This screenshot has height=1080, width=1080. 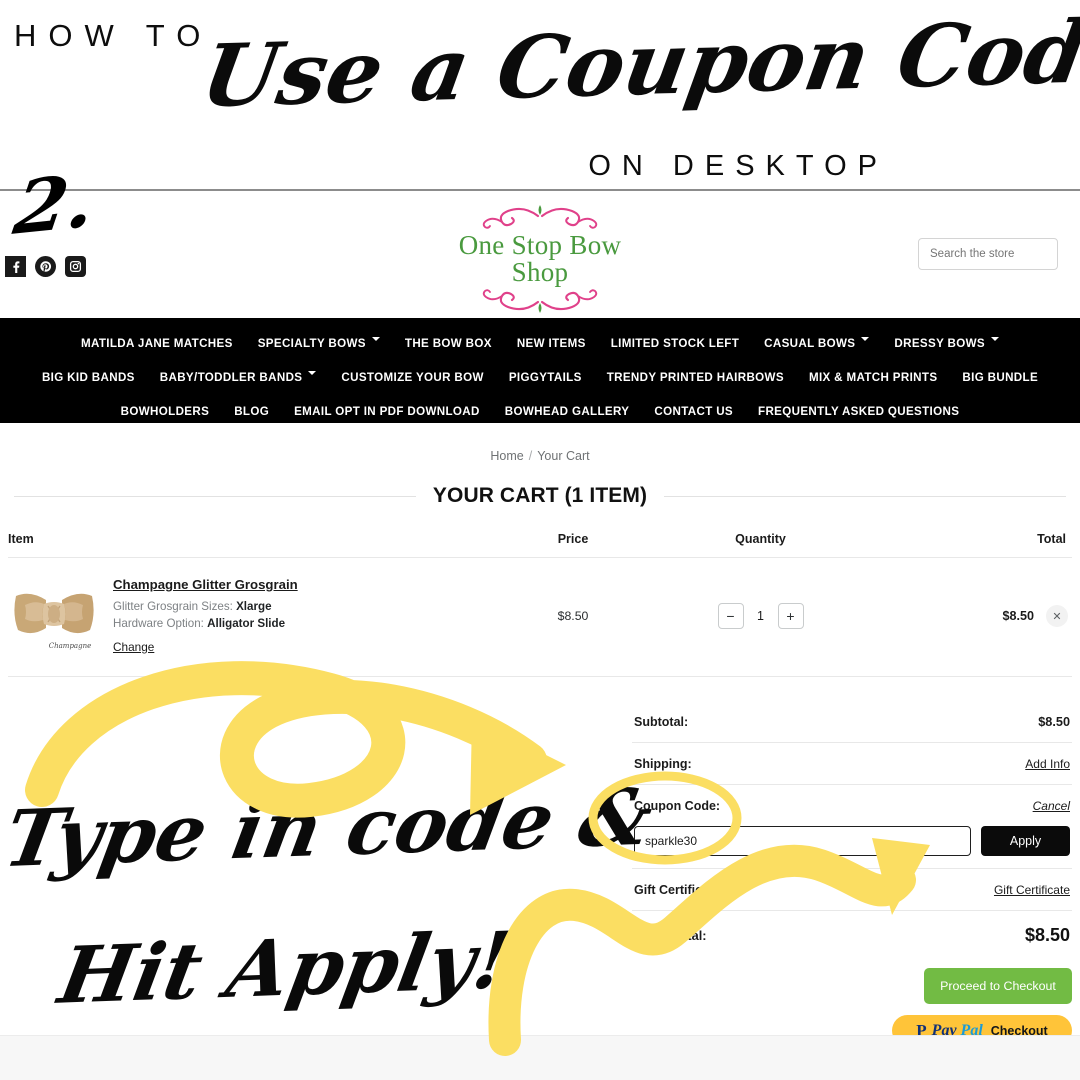 What do you see at coordinates (133, 647) in the screenshot?
I see `change-options-link: Change` at bounding box center [133, 647].